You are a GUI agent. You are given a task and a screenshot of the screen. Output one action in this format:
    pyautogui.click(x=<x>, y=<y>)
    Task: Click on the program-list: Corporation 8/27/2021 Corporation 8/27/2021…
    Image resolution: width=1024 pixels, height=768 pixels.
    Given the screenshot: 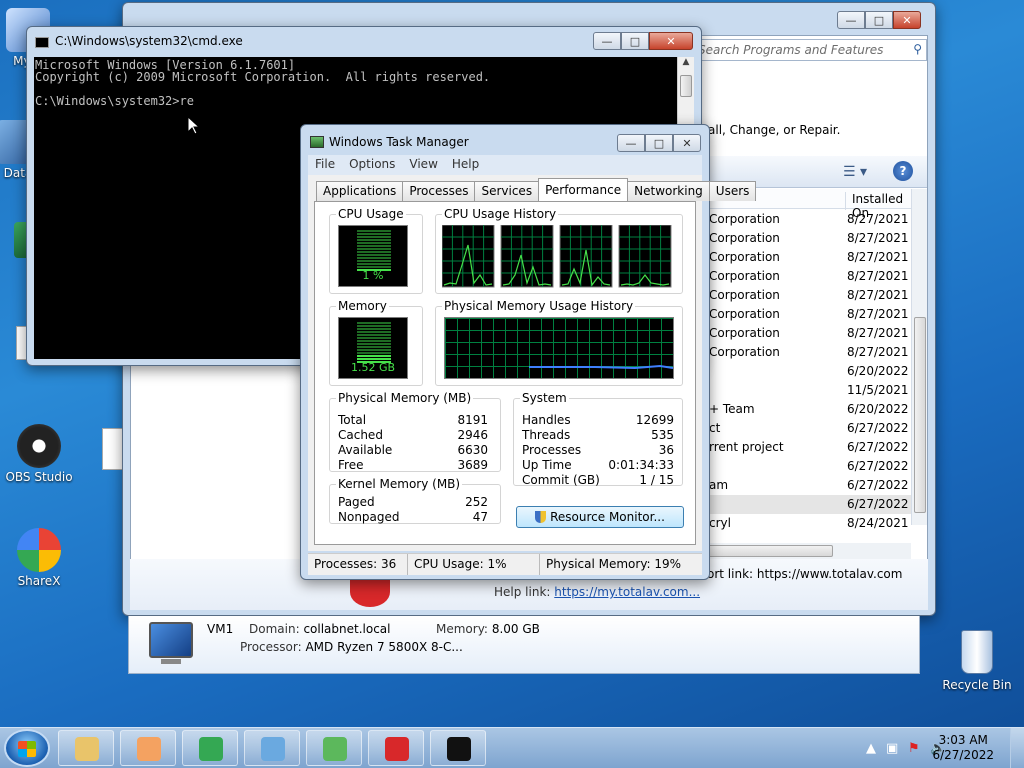 What is the action you would take?
    pyautogui.click(x=806, y=371)
    